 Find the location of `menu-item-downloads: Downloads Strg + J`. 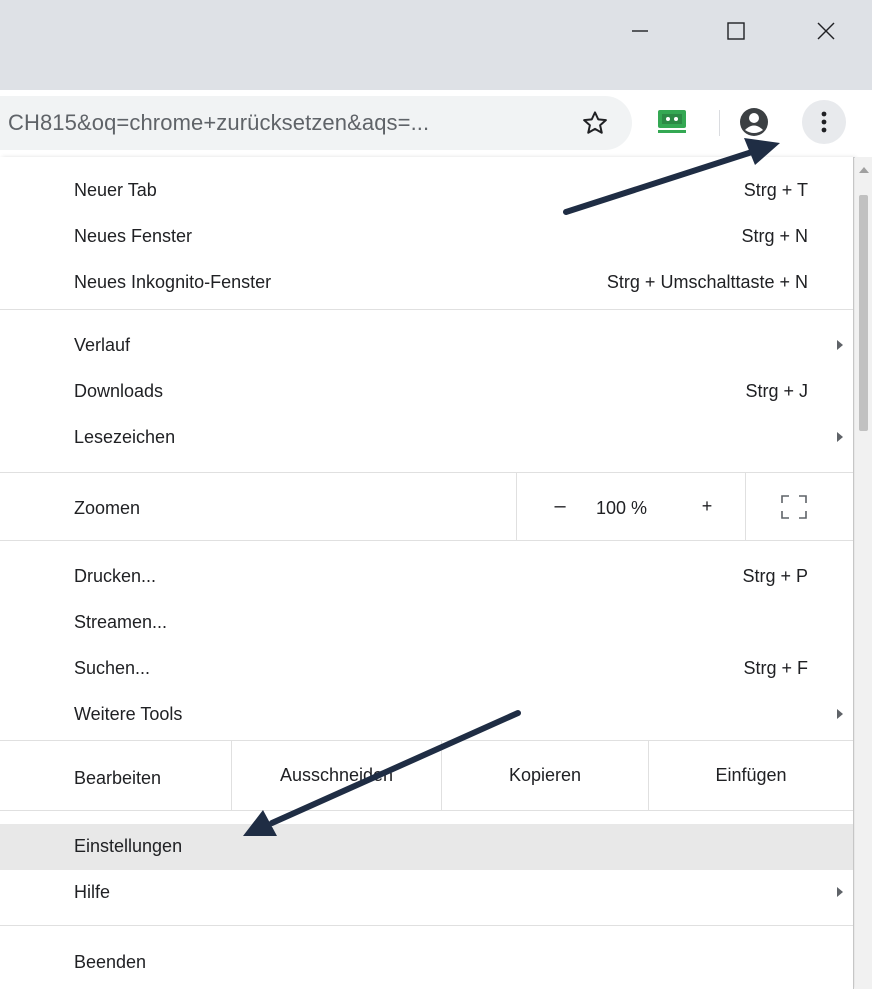

menu-item-downloads: Downloads Strg + J is located at coordinates (426, 392).